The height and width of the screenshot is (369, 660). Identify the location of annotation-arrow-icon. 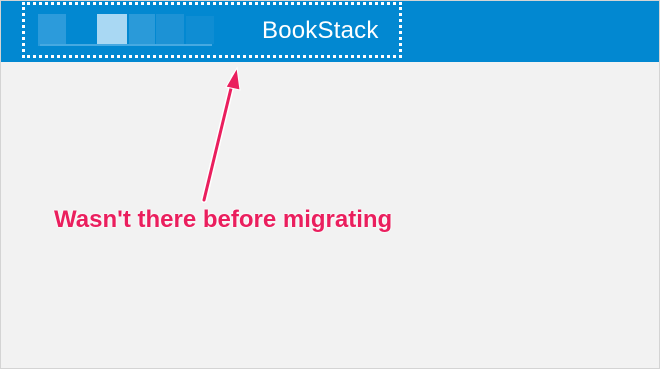
(221, 134).